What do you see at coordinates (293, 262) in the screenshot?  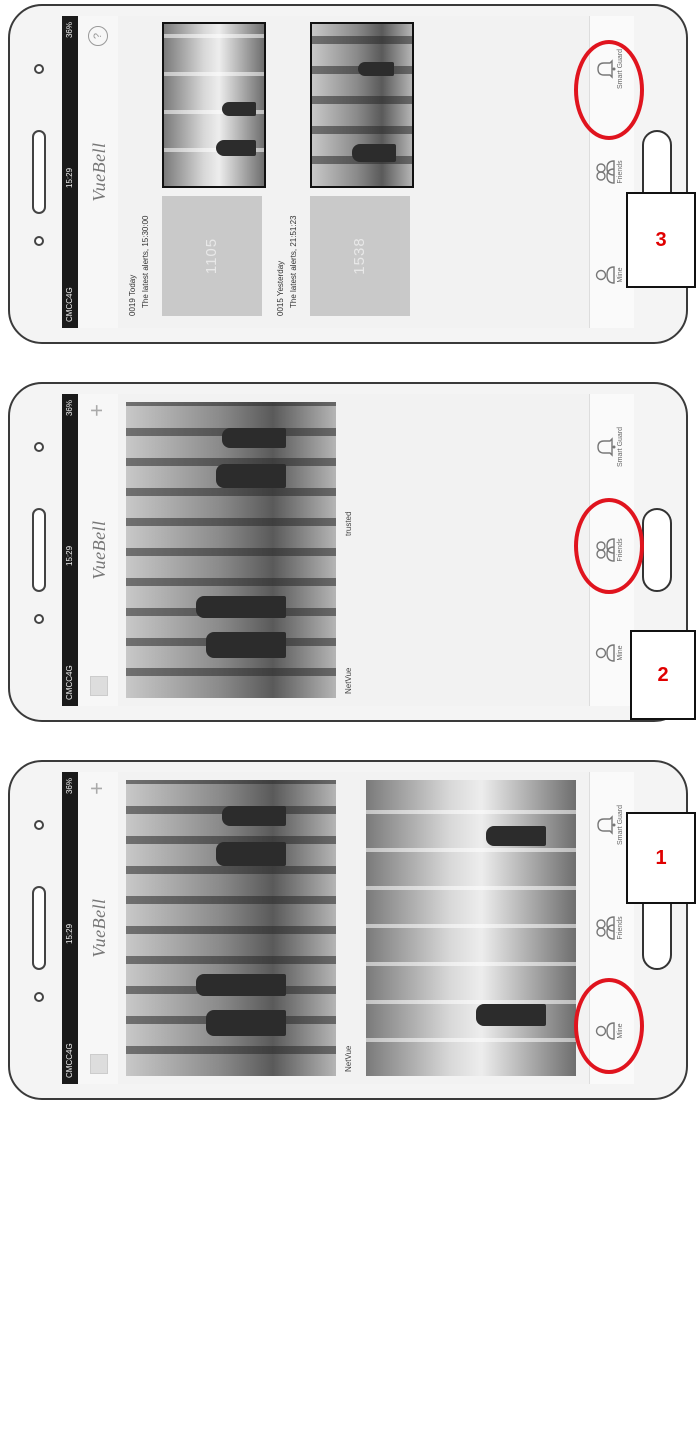 I see `latest-alert-text: The latest alerts, 21:51:23` at bounding box center [293, 262].